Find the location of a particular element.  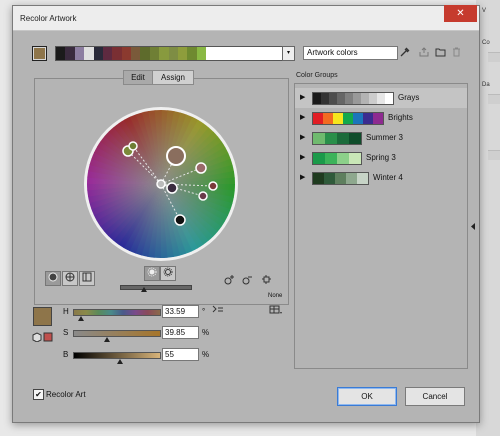

hue-value-field: 33.59 is located at coordinates (180, 311).